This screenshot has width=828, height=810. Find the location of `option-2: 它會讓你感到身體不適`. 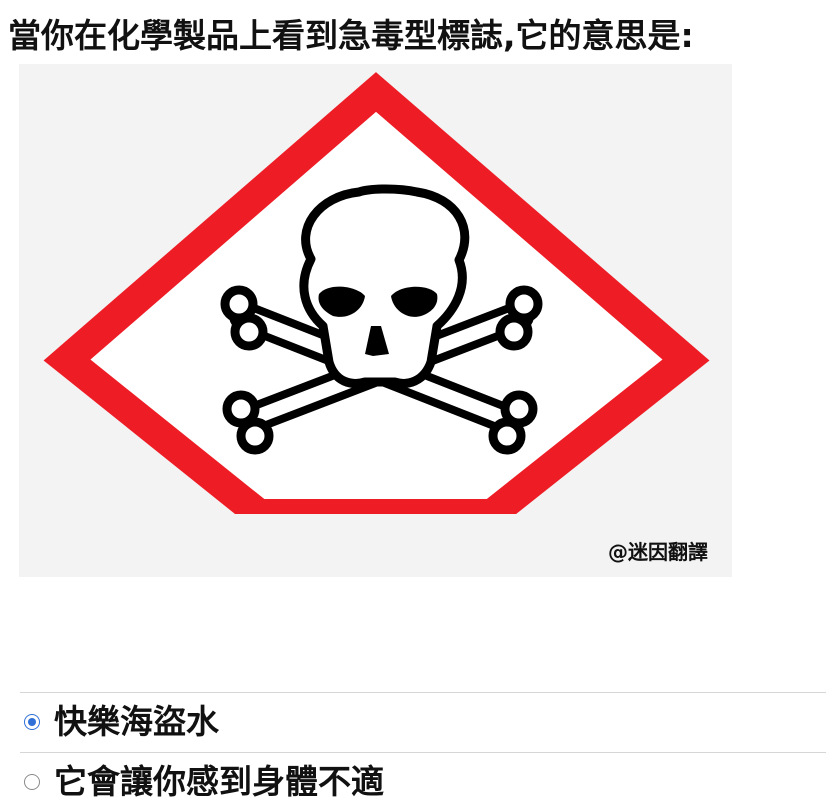

option-2: 它會讓你感到身體不適 is located at coordinates (414, 782).